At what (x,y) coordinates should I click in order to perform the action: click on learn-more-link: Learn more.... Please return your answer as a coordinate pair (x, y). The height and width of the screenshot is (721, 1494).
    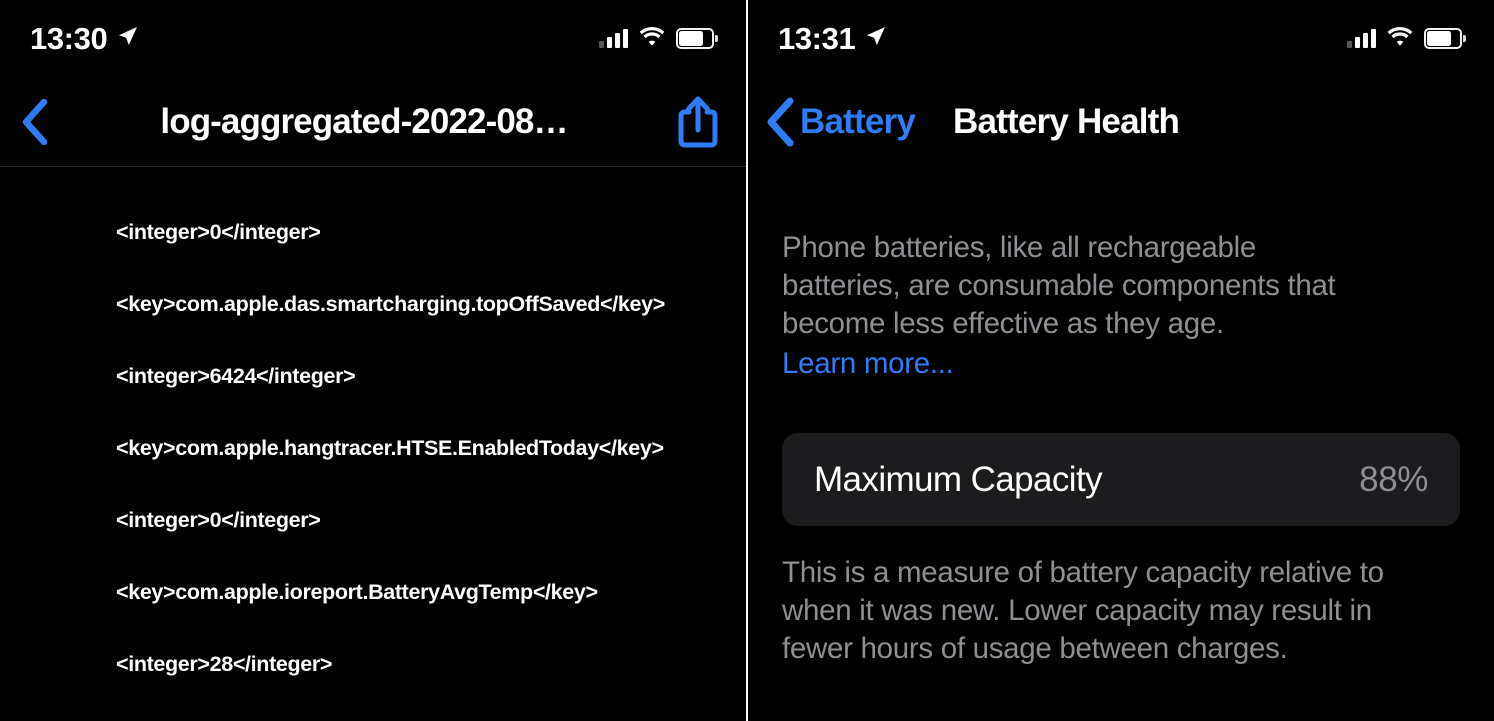
    Looking at the image, I should click on (1121, 364).